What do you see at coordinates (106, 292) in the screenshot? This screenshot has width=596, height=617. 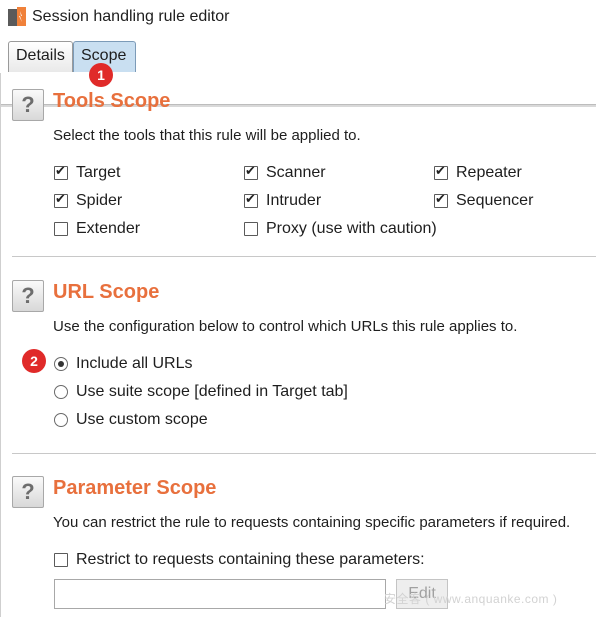 I see `url-scope-title: URL Scope` at bounding box center [106, 292].